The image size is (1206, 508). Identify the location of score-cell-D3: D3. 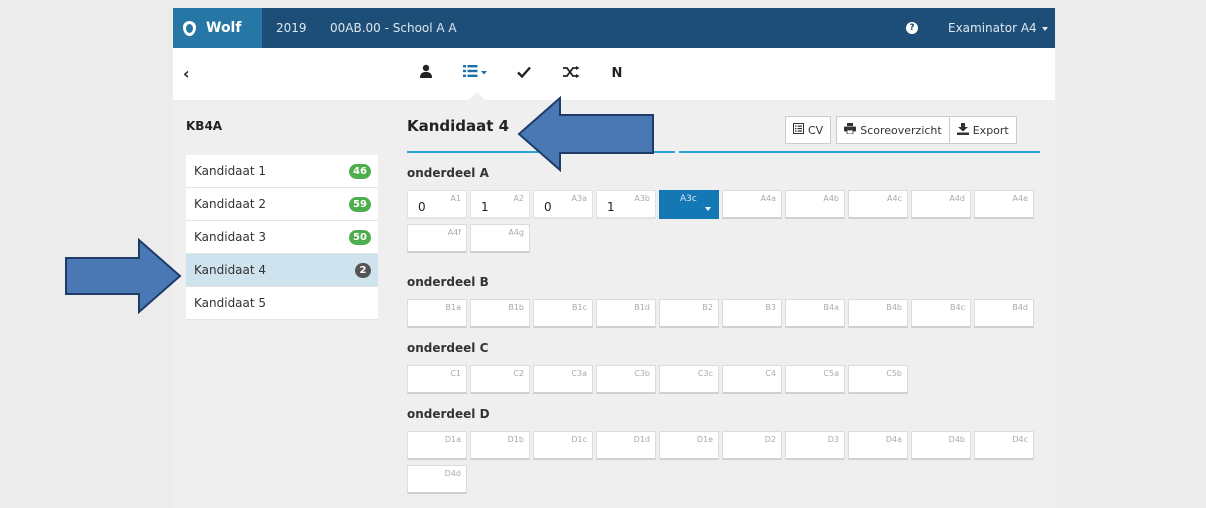
(815, 445).